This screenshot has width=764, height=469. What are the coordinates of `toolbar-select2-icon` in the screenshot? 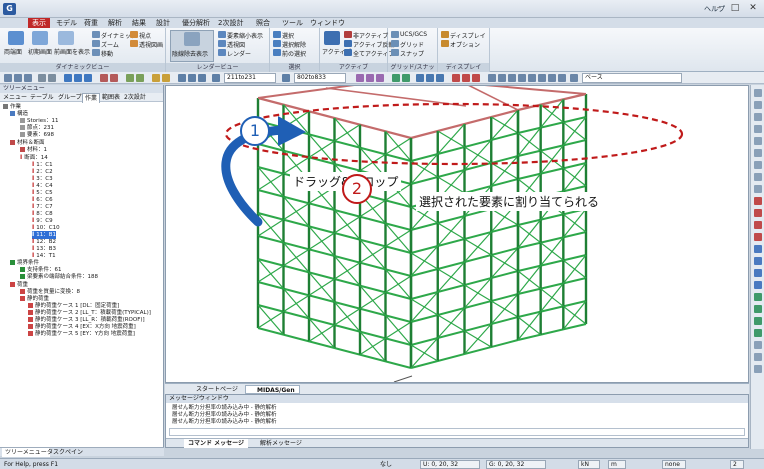 It's located at (192, 78).